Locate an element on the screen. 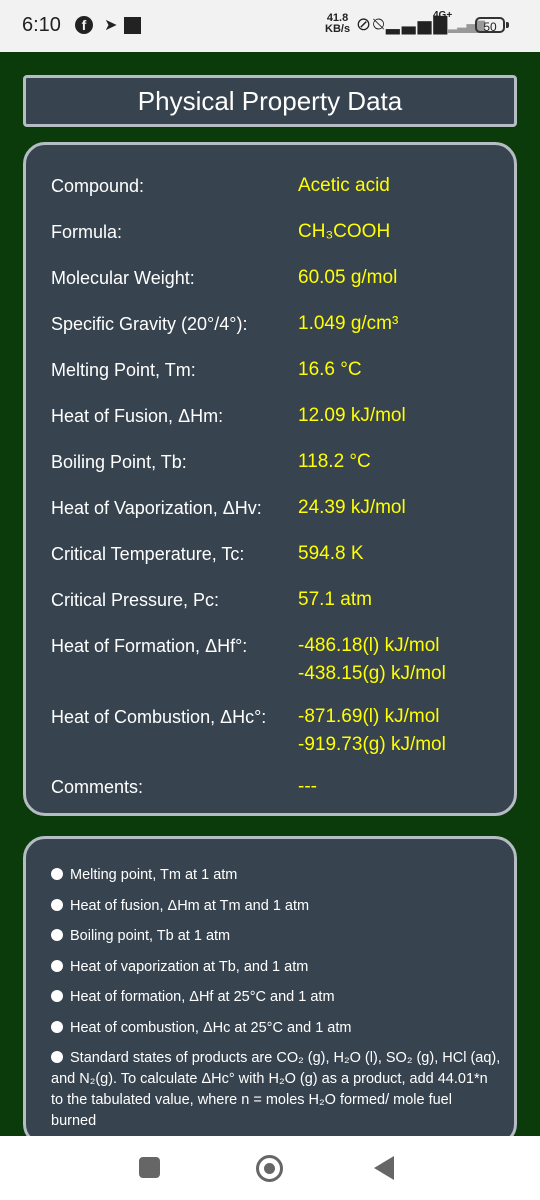  property-value: -486.18(l) kJ/mol is located at coordinates (369, 645).